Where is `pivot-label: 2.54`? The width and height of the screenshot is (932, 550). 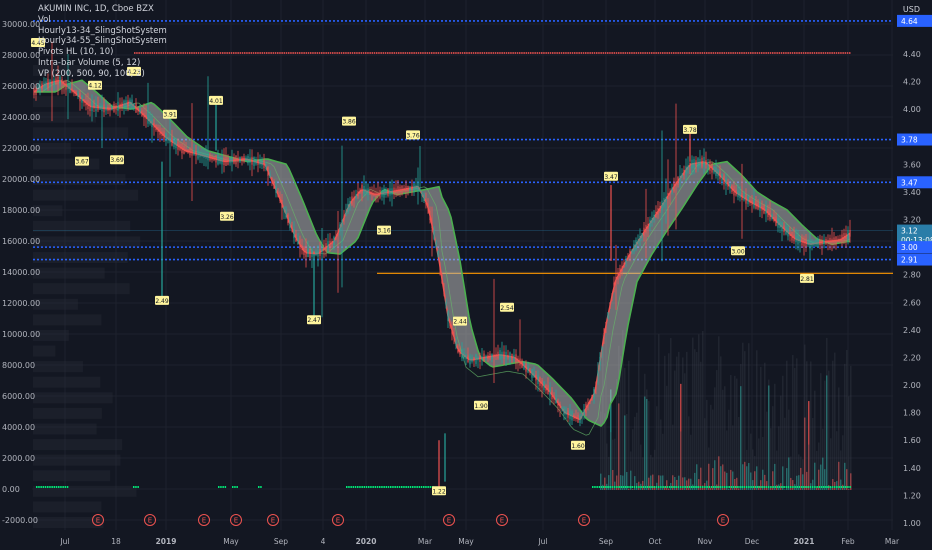
pivot-label: 2.54 is located at coordinates (507, 308).